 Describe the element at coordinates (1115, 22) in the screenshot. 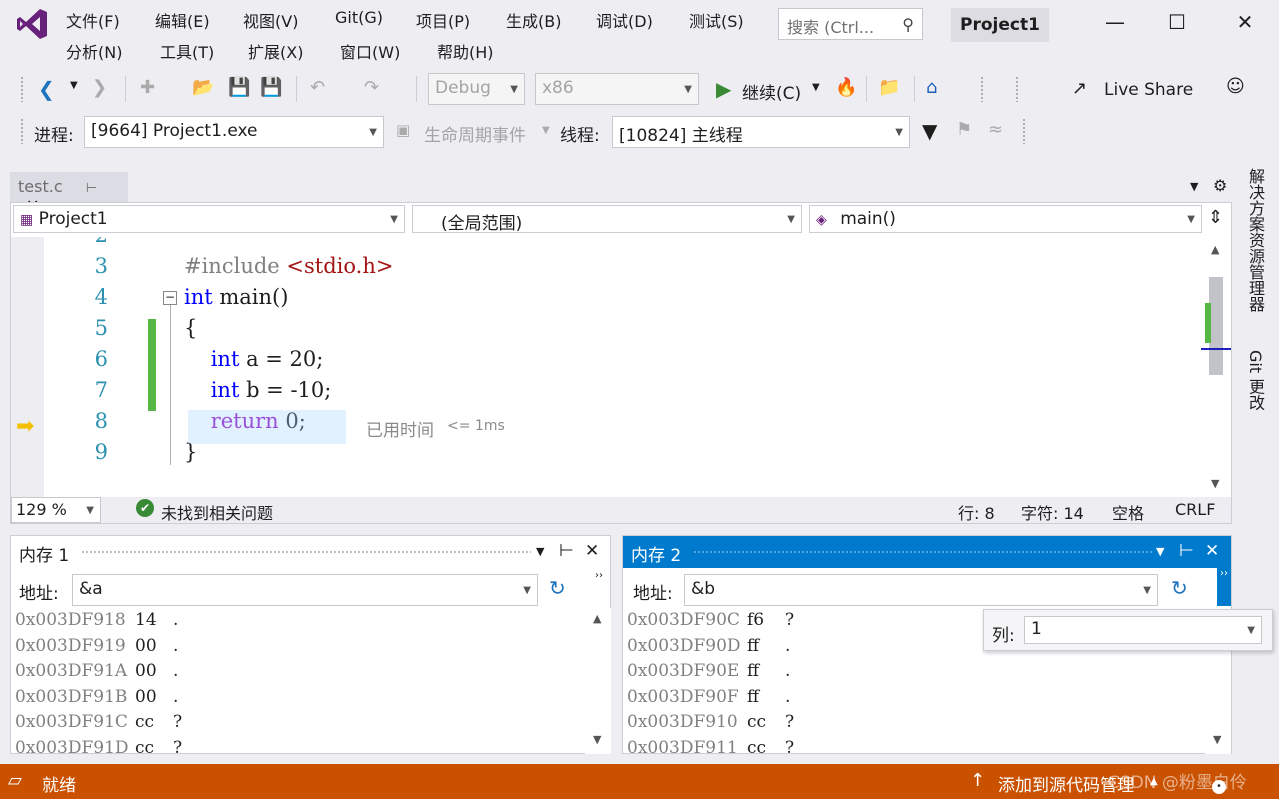

I see `minimize-button: —` at that location.